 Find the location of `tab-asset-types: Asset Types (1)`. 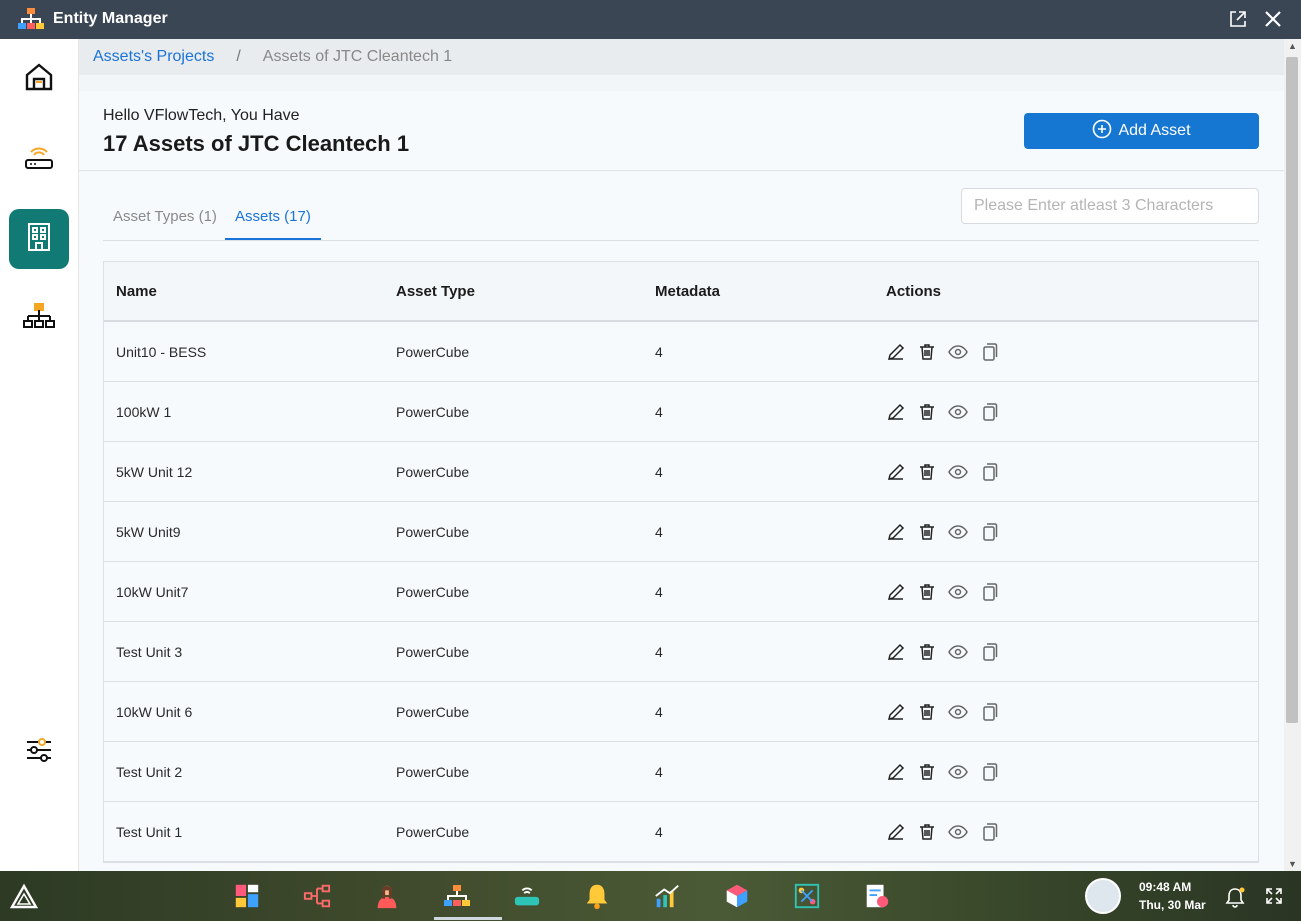

tab-asset-types: Asset Types (1) is located at coordinates (165, 224).